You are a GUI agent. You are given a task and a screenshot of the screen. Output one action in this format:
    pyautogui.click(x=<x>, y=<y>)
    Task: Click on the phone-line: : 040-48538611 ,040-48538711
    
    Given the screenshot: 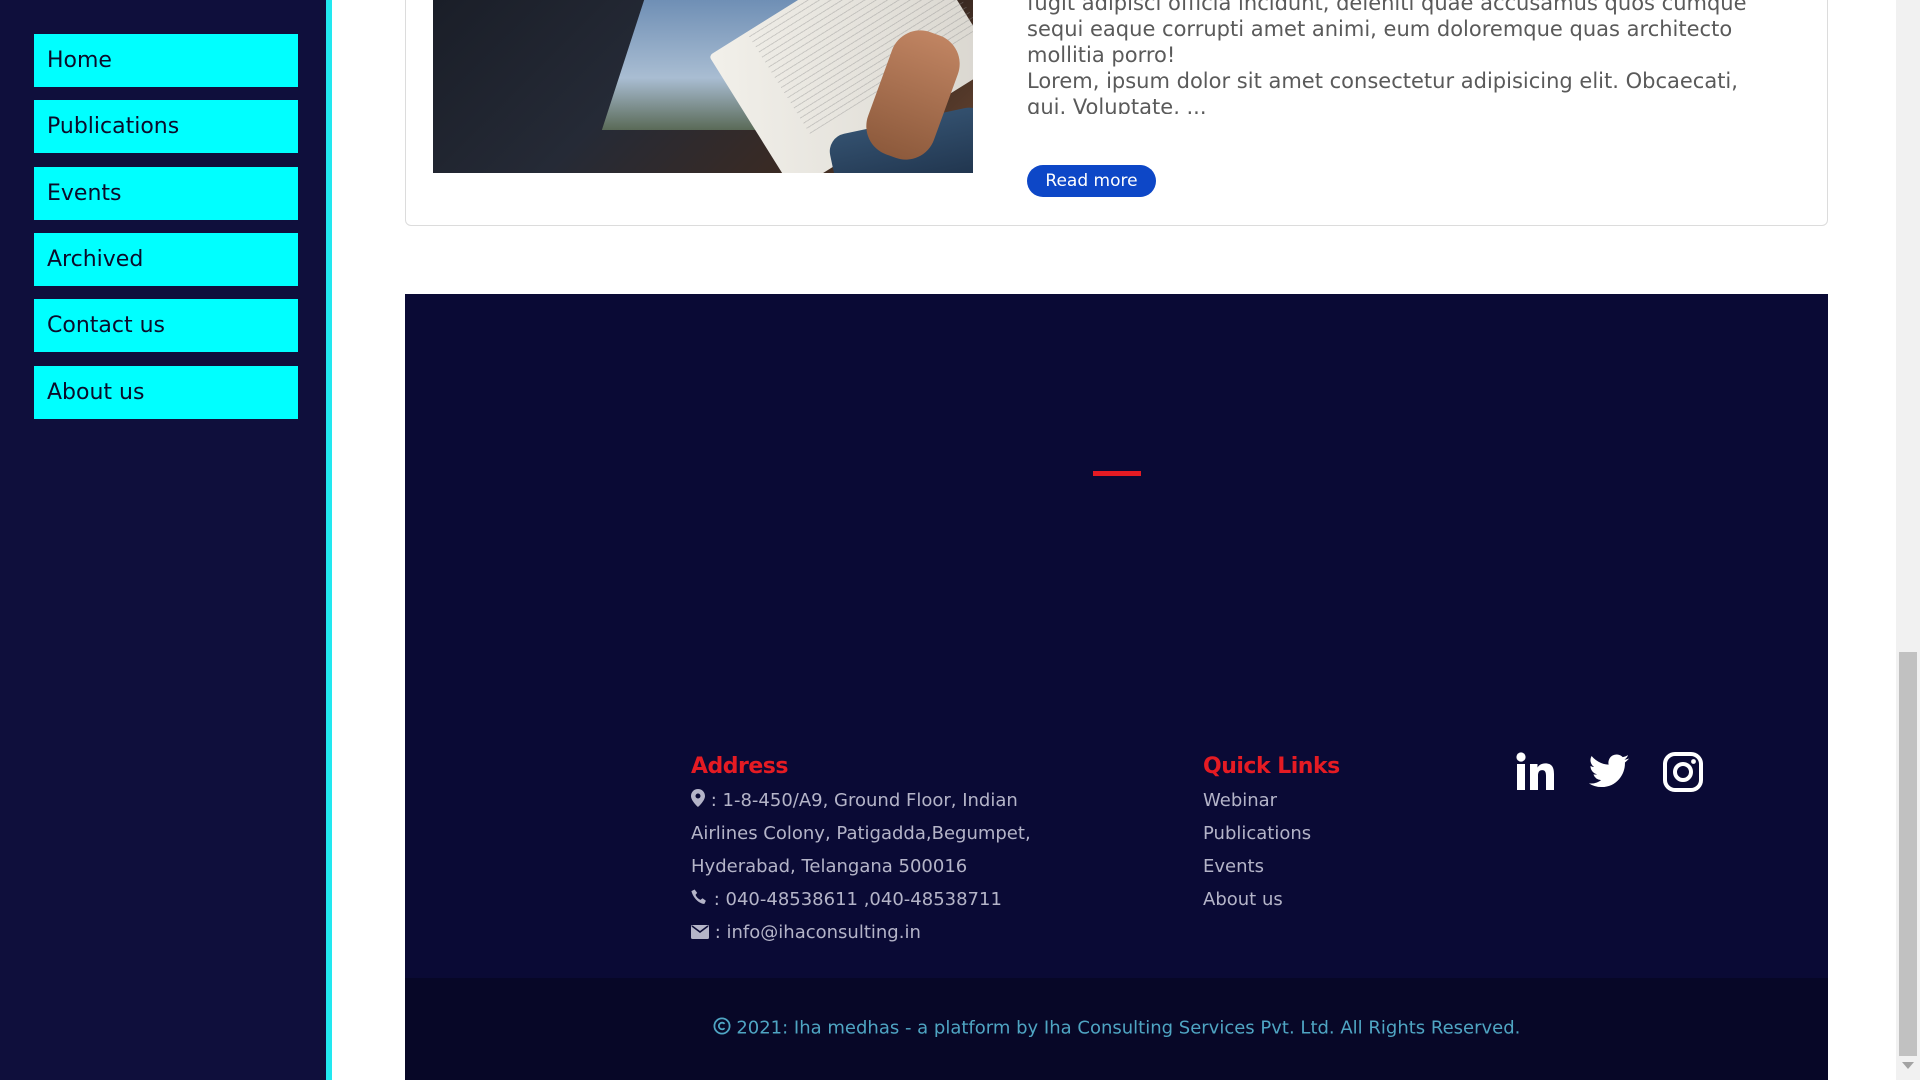 What is the action you would take?
    pyautogui.click(x=846, y=900)
    